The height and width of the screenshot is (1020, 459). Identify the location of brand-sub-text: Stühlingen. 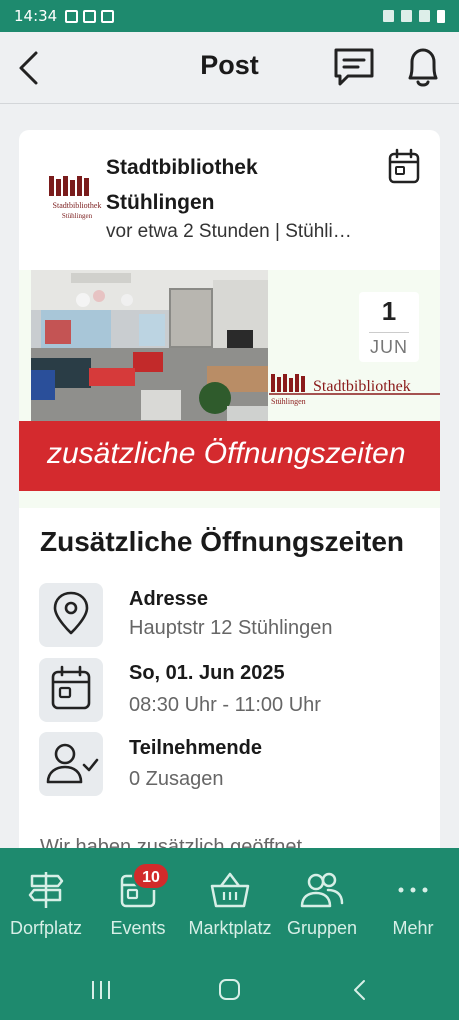
(288, 401).